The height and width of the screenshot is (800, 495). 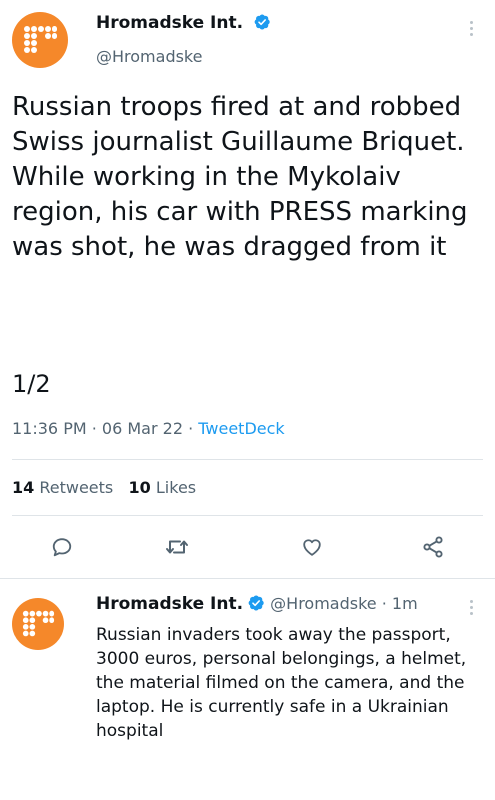 What do you see at coordinates (23, 487) in the screenshot?
I see `retweets-count: 14` at bounding box center [23, 487].